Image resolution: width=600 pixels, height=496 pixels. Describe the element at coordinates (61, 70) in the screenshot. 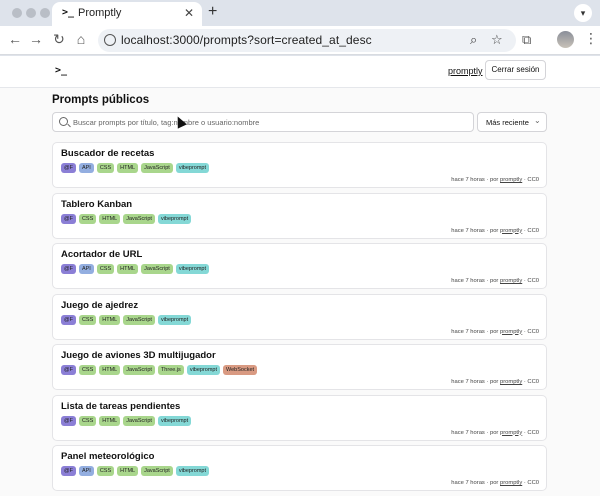

I see `site-logo: >_` at that location.